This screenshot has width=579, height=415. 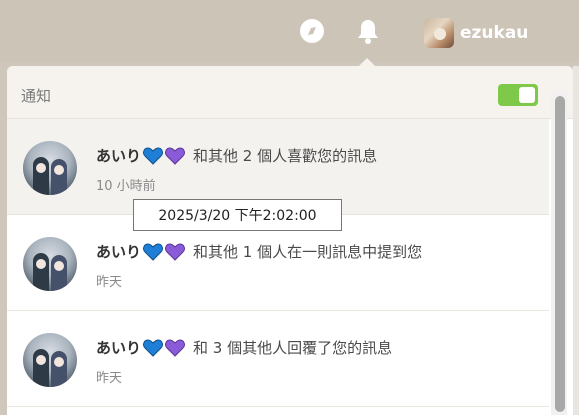 I want to click on notification-time: 10 小時前, so click(x=126, y=186).